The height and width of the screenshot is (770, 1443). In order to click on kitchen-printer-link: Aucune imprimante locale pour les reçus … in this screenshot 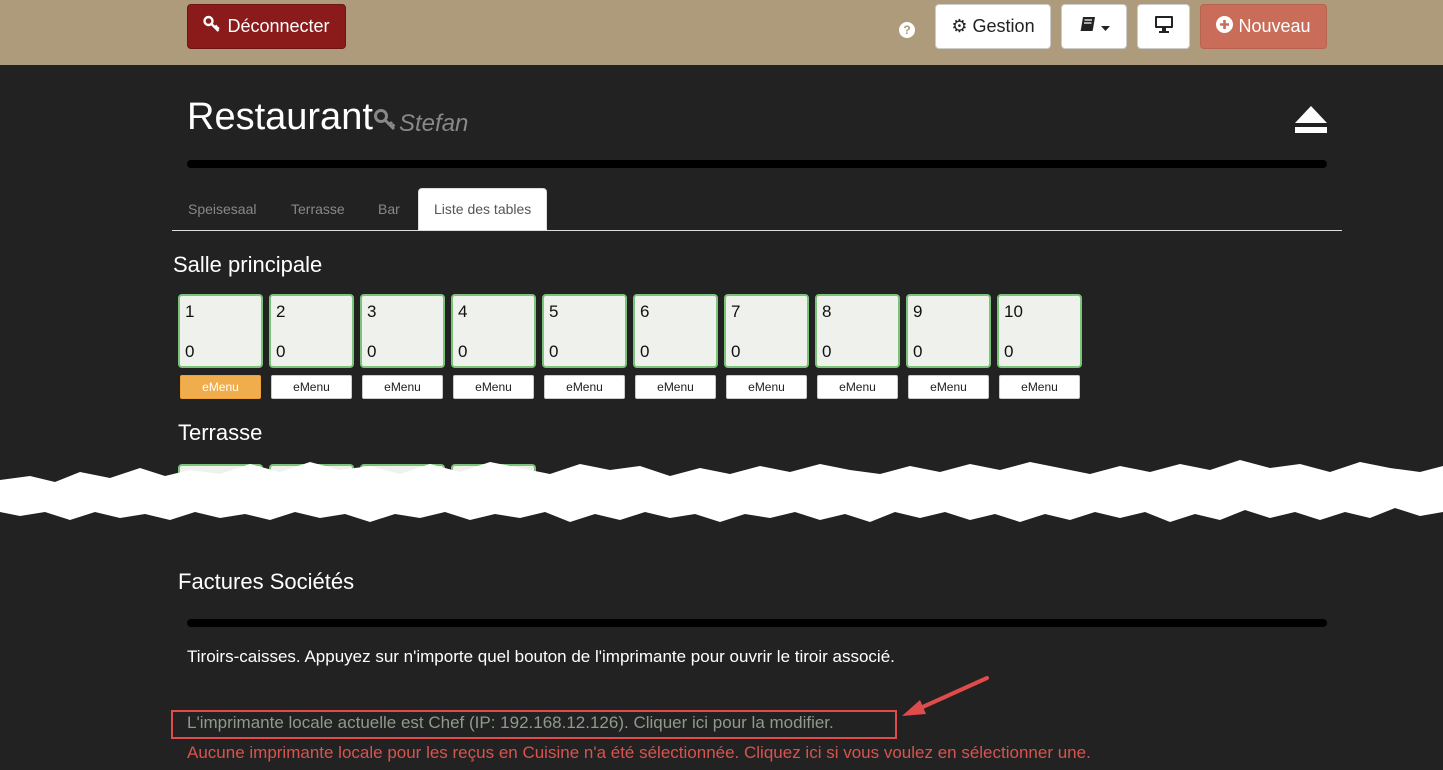, I will do `click(639, 753)`.